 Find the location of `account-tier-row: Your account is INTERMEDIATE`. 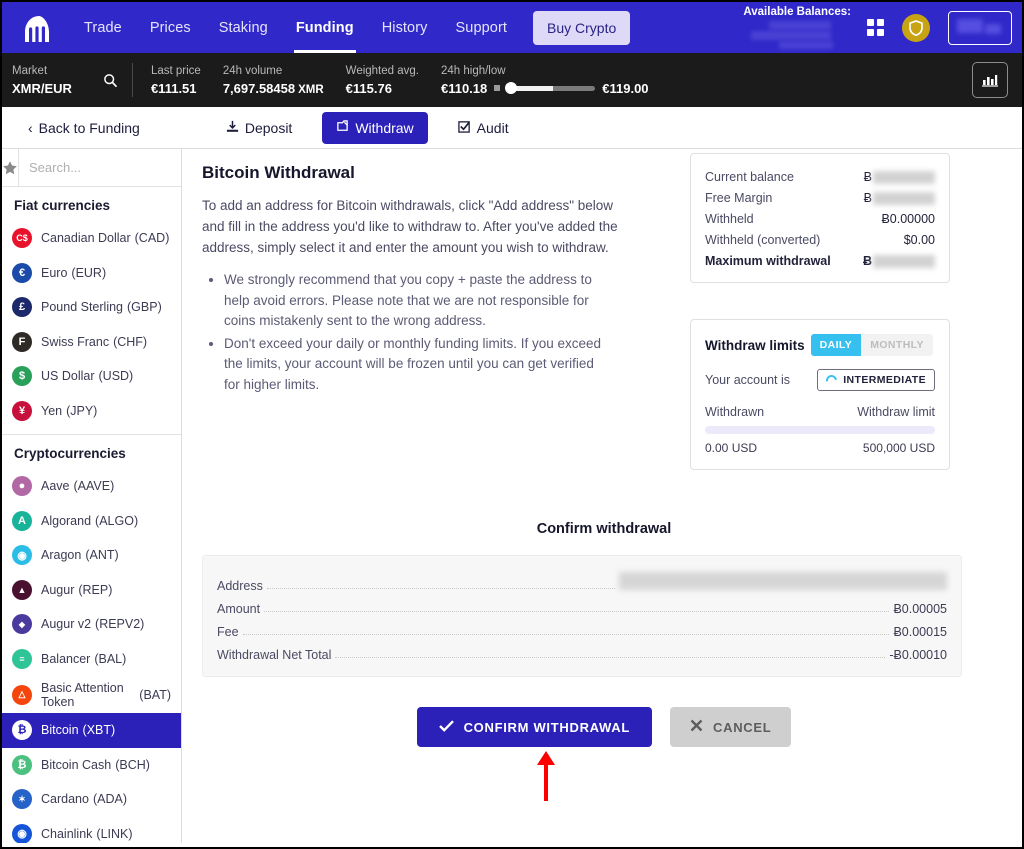

account-tier-row: Your account is INTERMEDIATE is located at coordinates (820, 380).